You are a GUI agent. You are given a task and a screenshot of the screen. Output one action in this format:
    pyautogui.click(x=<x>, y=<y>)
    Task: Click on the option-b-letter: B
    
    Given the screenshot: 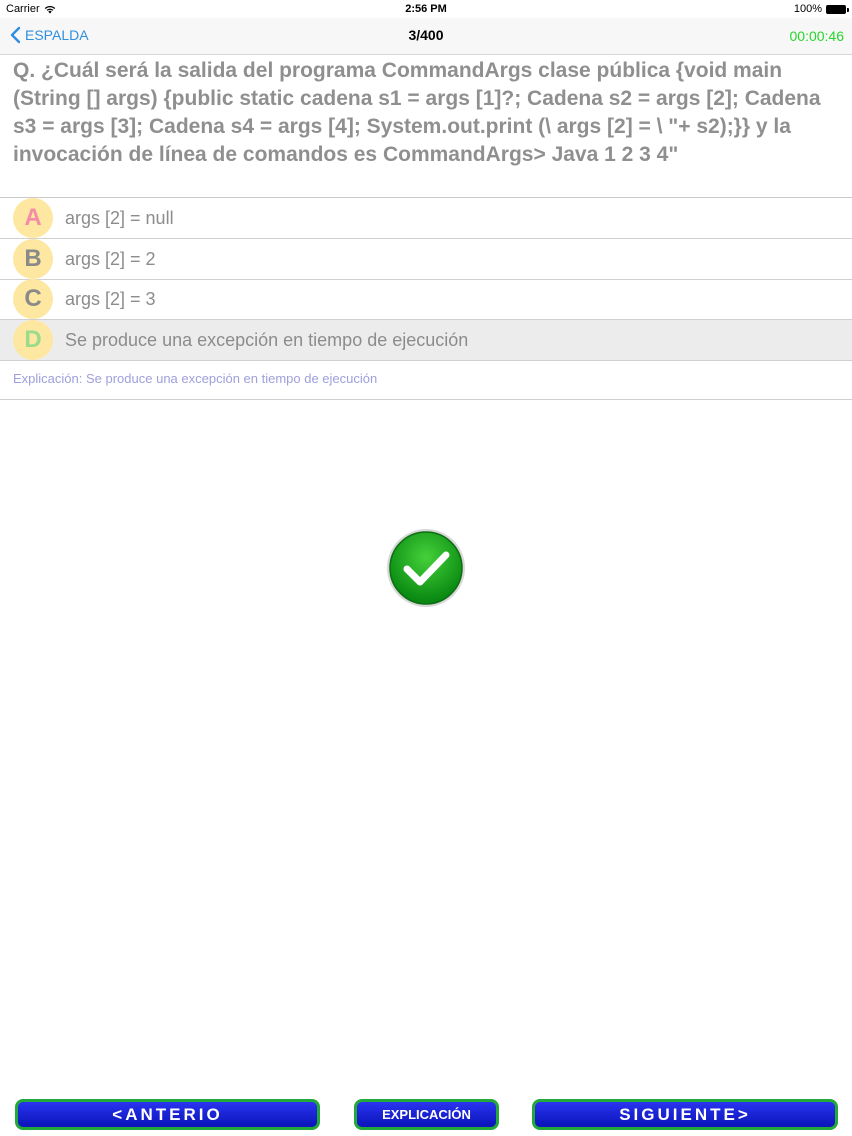 What is the action you would take?
    pyautogui.click(x=33, y=258)
    